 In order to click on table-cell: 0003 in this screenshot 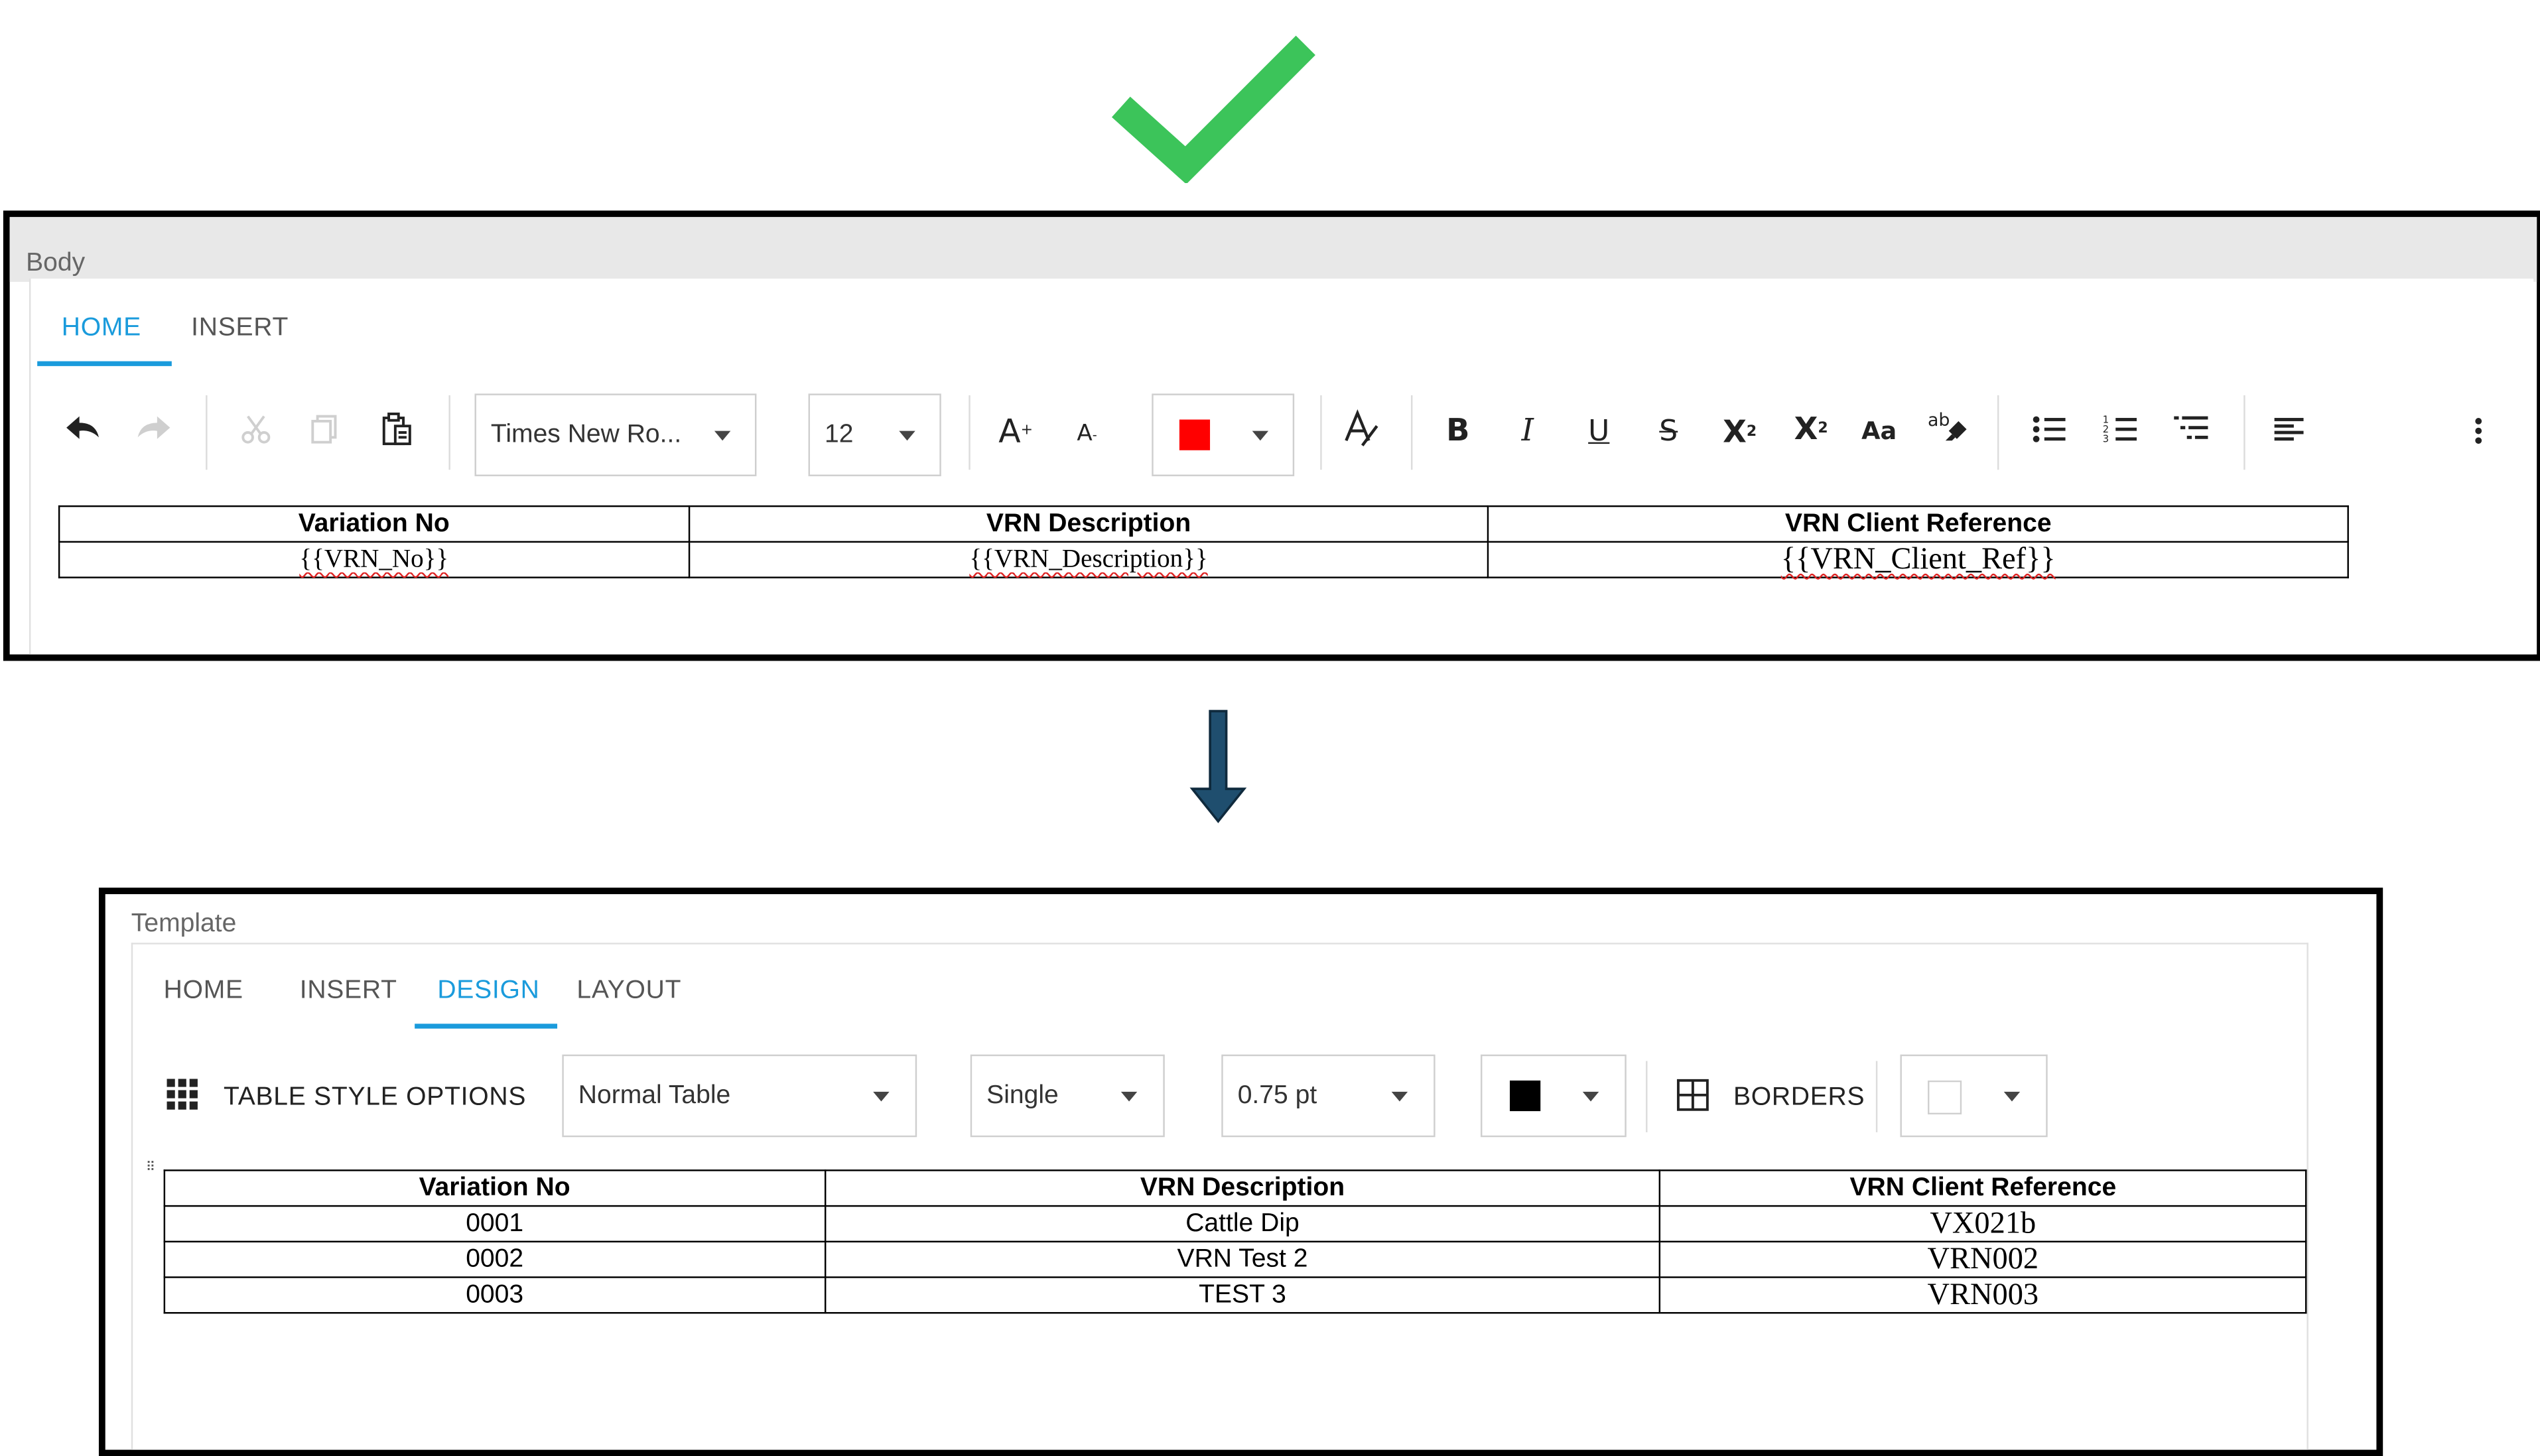, I will do `click(494, 1295)`.